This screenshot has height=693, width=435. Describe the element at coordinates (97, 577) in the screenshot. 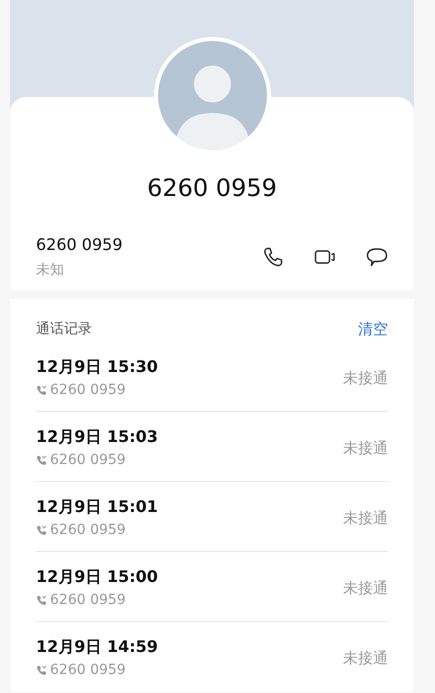

I see `call-time: 12月9日 15:00` at that location.